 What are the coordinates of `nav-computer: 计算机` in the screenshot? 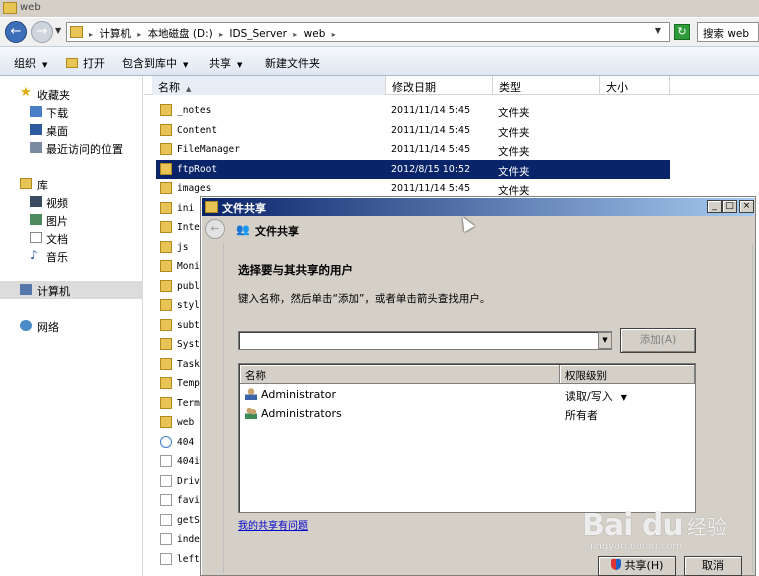 It's located at (71, 290).